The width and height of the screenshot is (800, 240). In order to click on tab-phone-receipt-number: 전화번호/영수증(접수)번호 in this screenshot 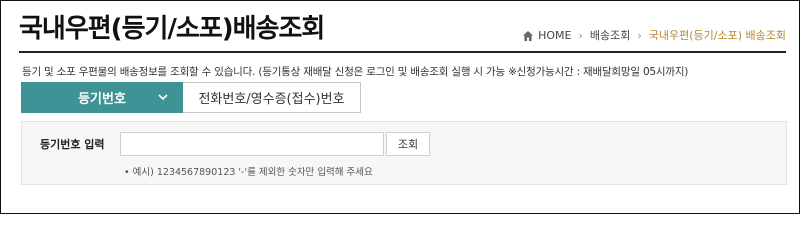, I will do `click(272, 97)`.